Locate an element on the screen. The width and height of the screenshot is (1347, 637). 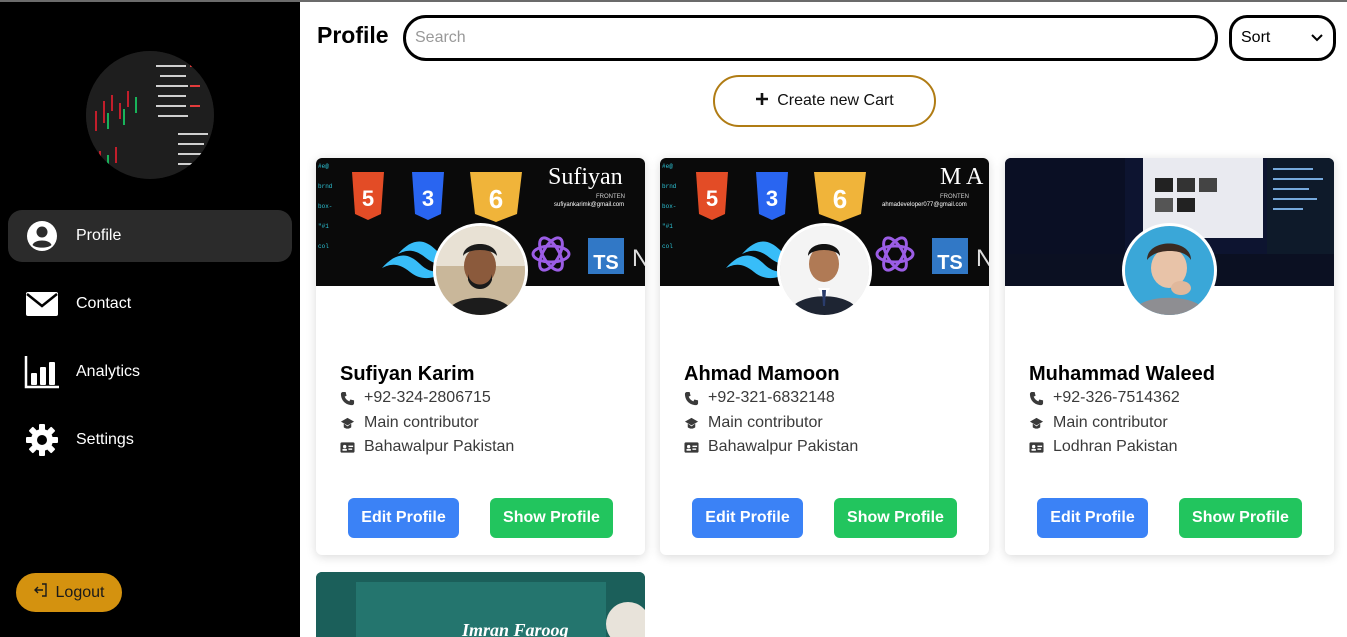
plus-icon is located at coordinates (762, 101).